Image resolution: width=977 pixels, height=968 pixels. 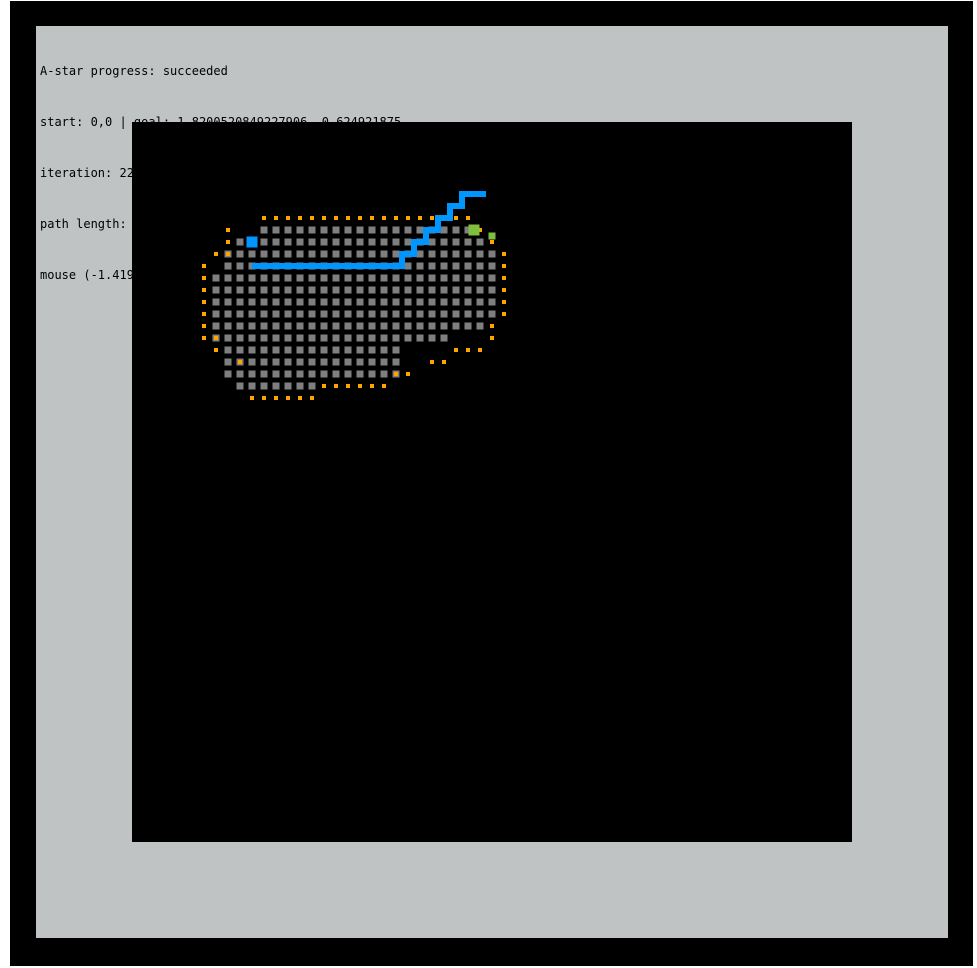 I want to click on goal-marker, so click(x=492, y=236).